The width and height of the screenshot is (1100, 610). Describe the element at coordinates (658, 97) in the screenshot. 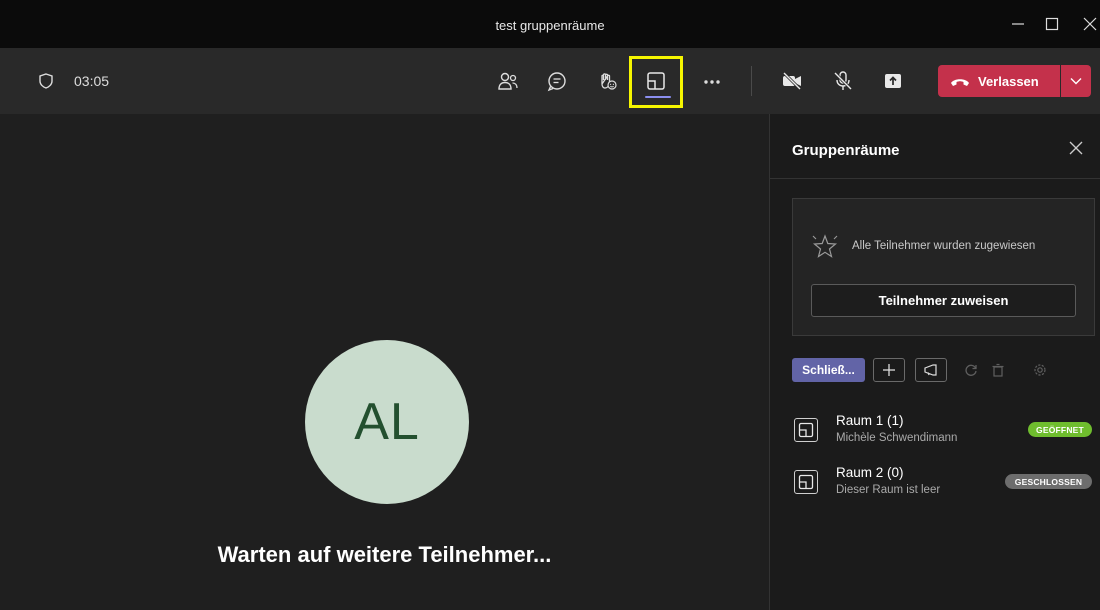

I see `active-tab-indicator` at that location.